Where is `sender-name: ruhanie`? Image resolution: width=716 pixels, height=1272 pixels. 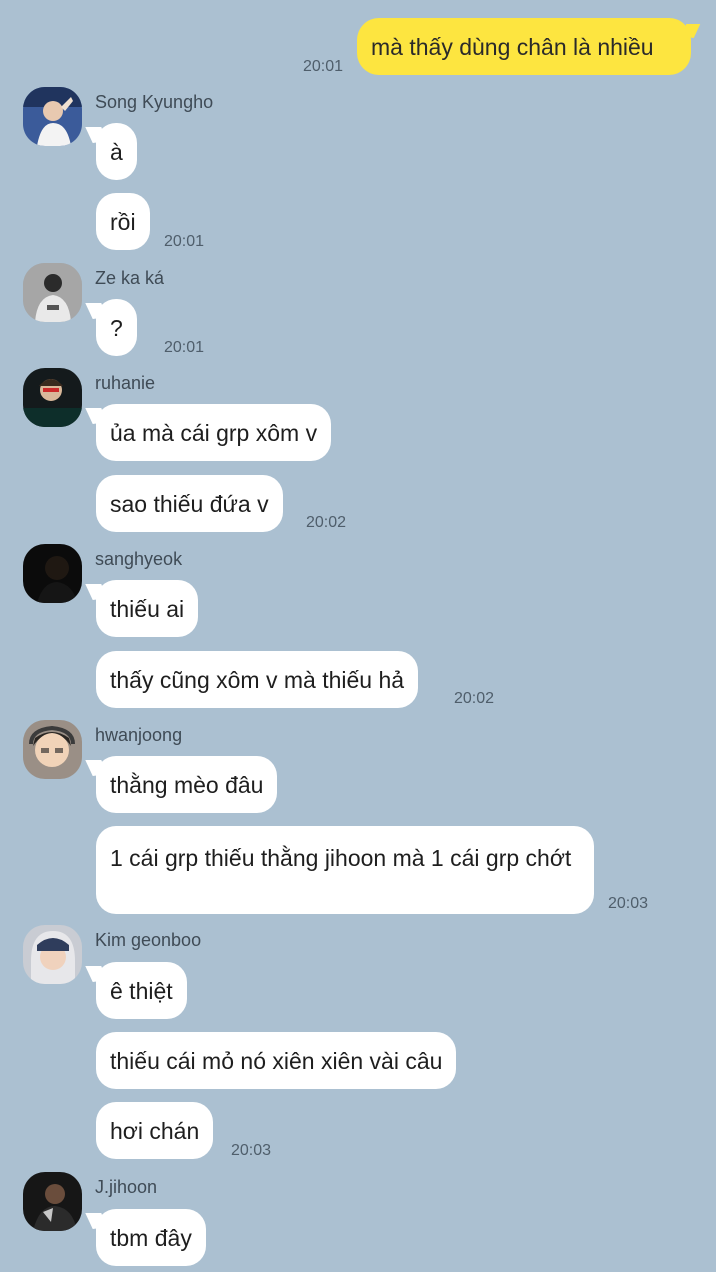 sender-name: ruhanie is located at coordinates (125, 383).